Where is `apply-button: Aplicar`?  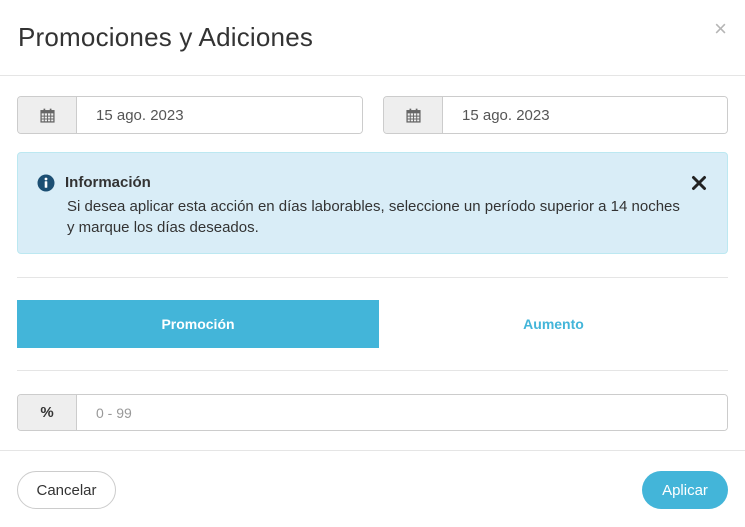 apply-button: Aplicar is located at coordinates (685, 490).